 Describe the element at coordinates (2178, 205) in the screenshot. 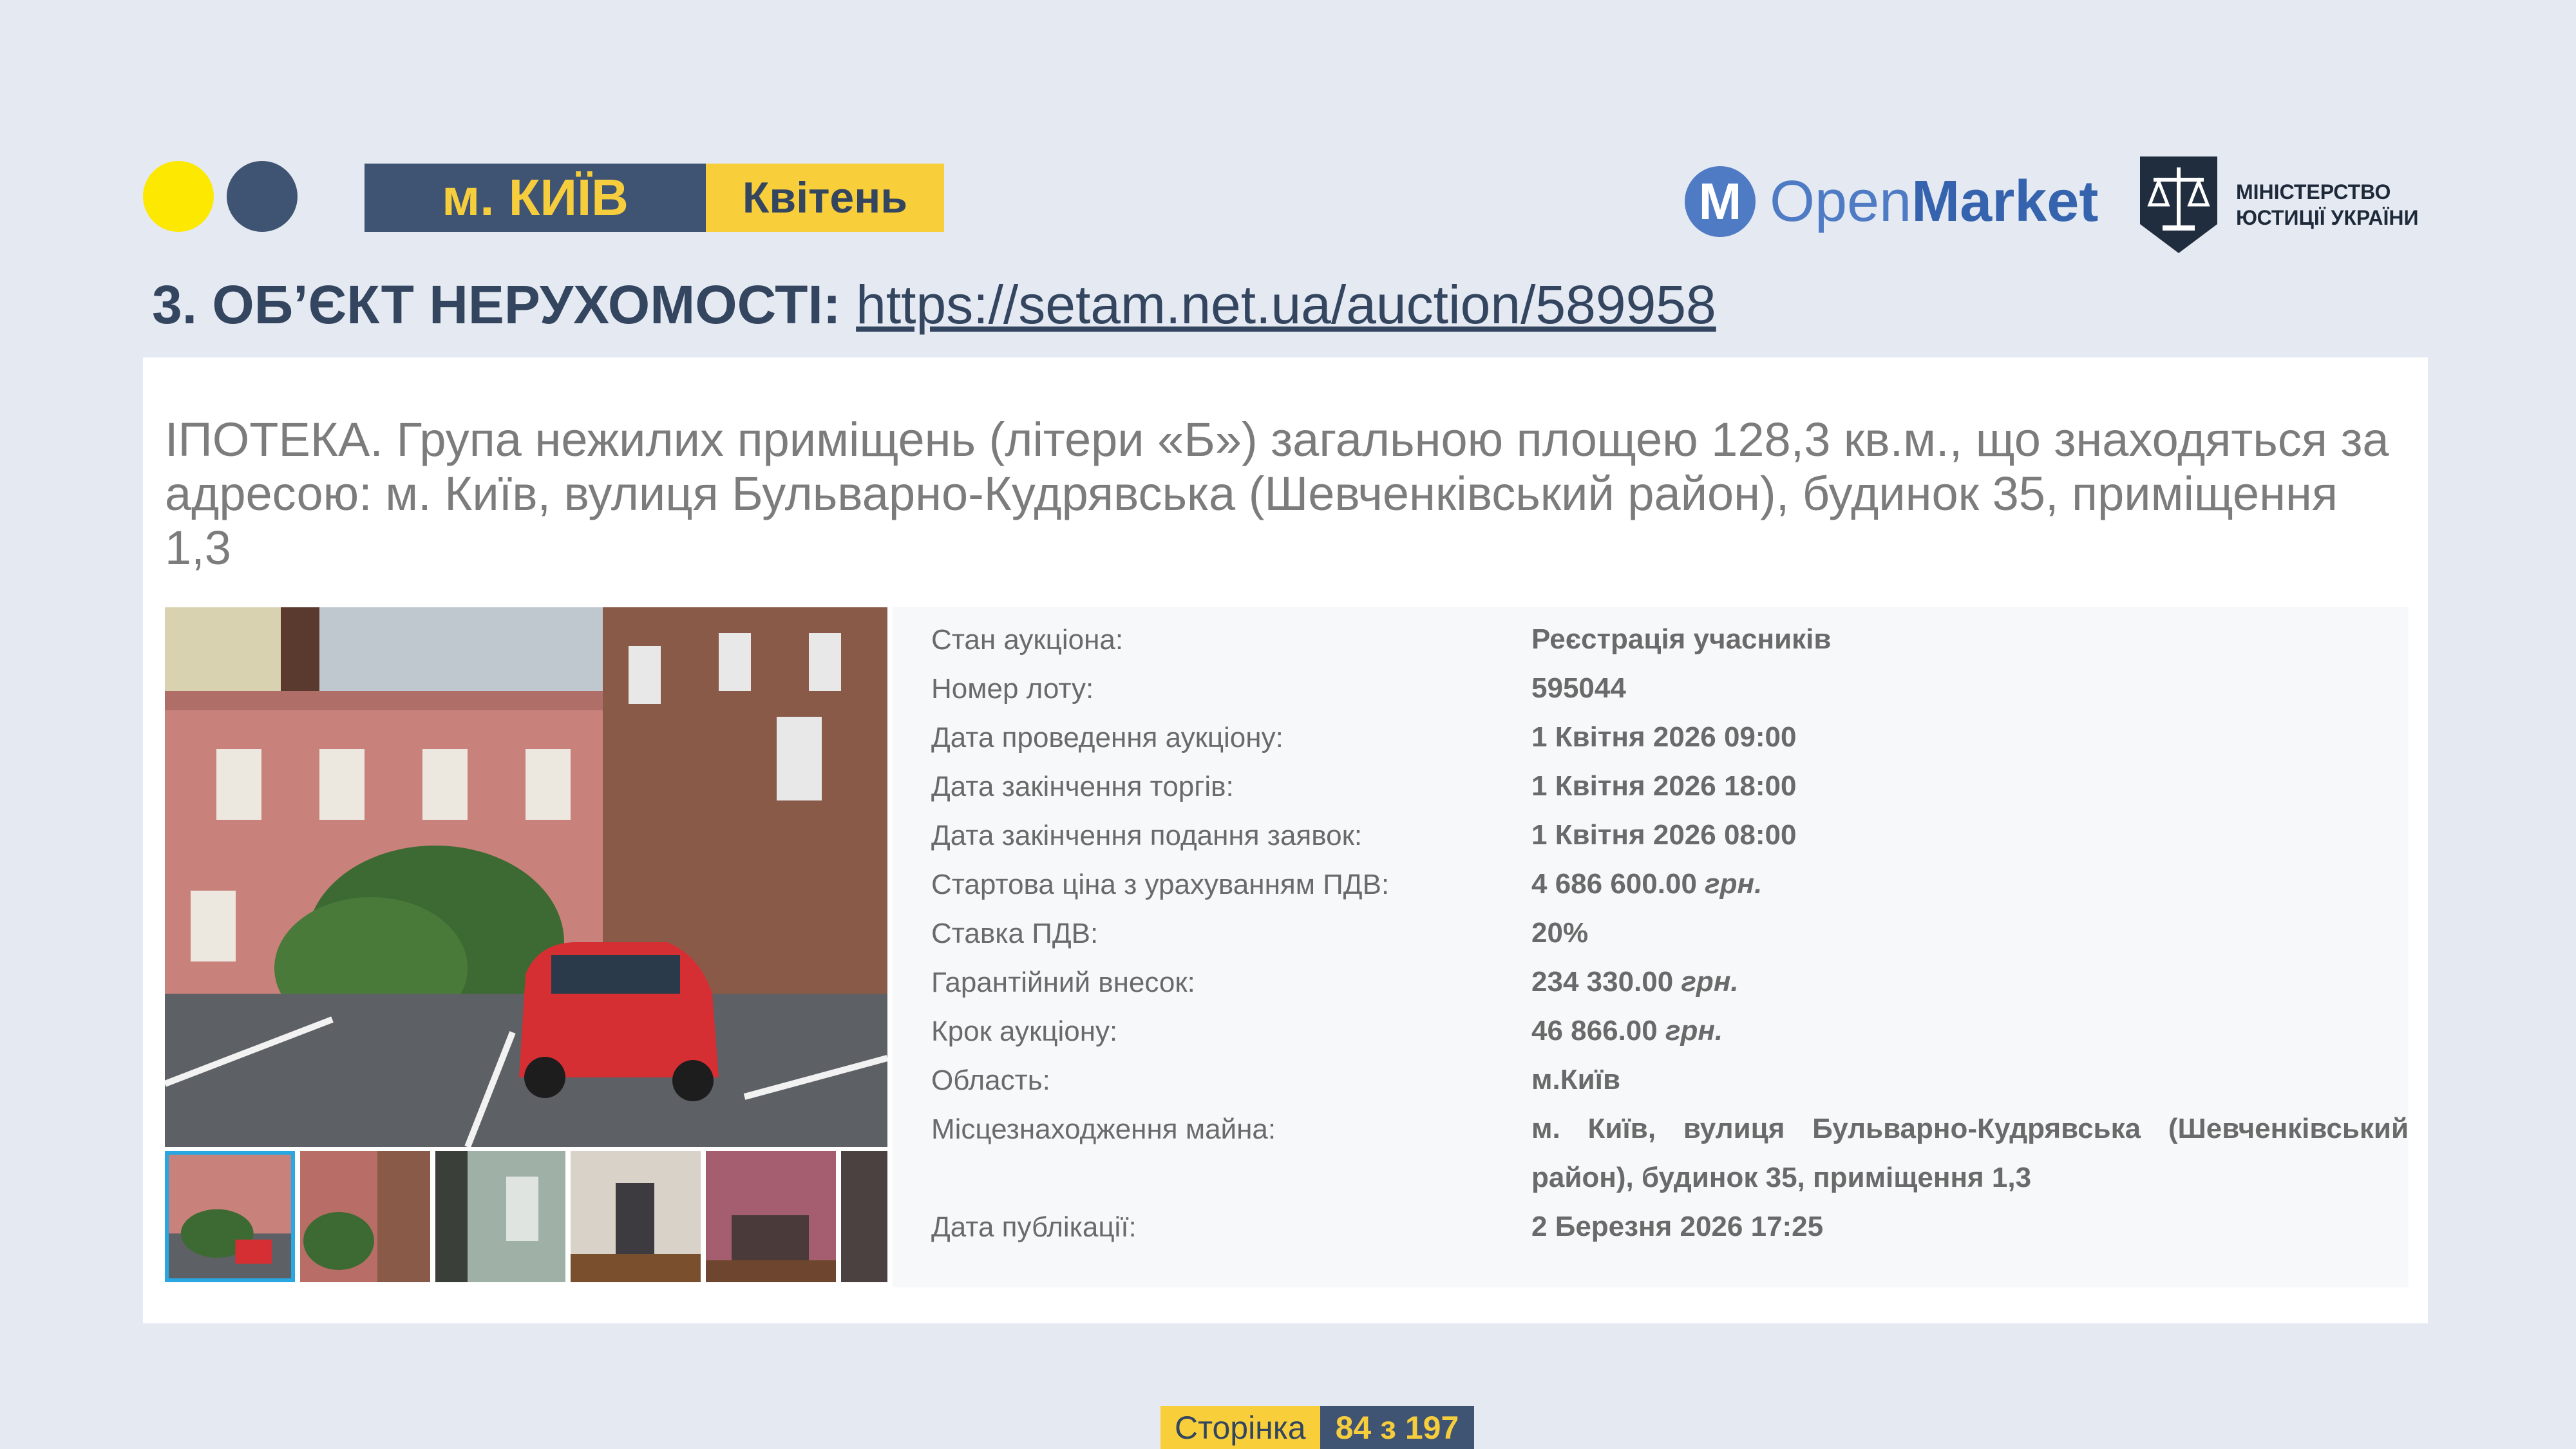

I see `scales-shield-icon` at that location.